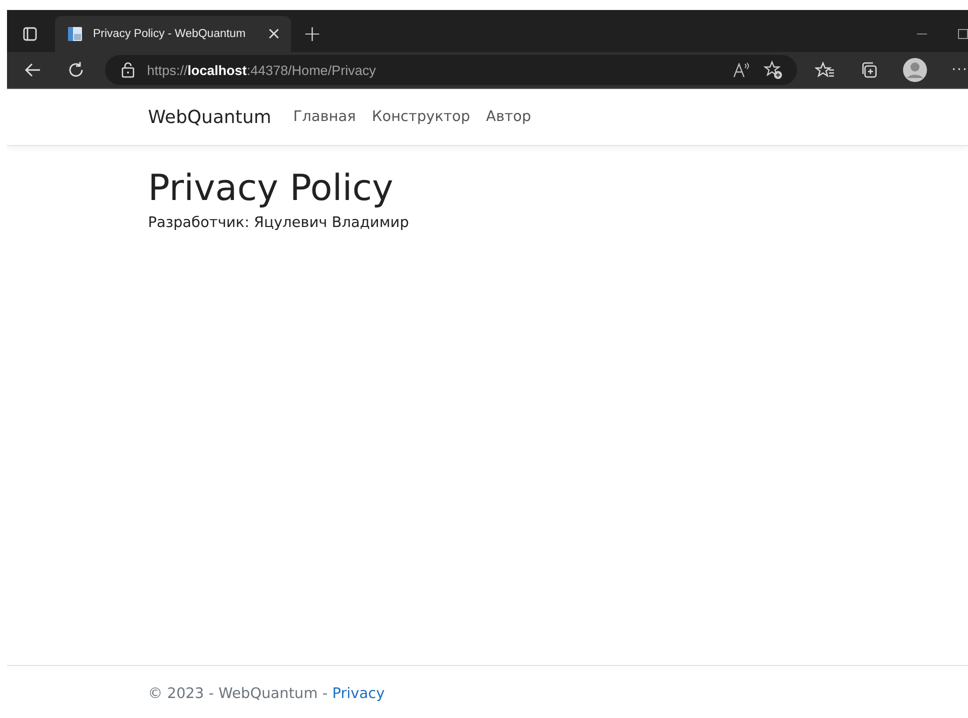 Image resolution: width=968 pixels, height=718 pixels. Describe the element at coordinates (358, 694) in the screenshot. I see `privacy-link: Privacy` at that location.